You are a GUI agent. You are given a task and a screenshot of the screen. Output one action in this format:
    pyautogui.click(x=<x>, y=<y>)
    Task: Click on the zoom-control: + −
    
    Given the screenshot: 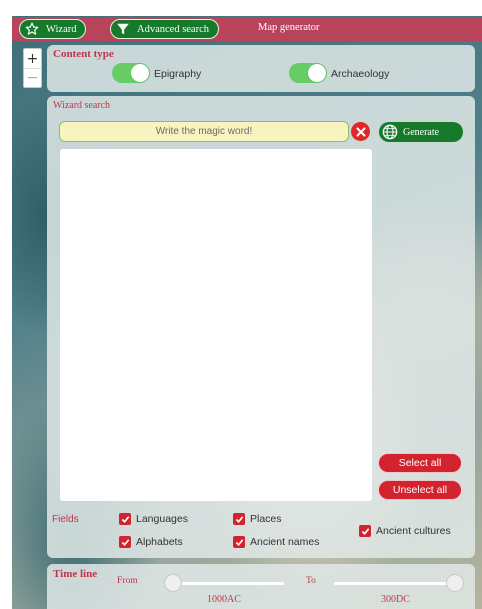 What is the action you would take?
    pyautogui.click(x=32, y=68)
    